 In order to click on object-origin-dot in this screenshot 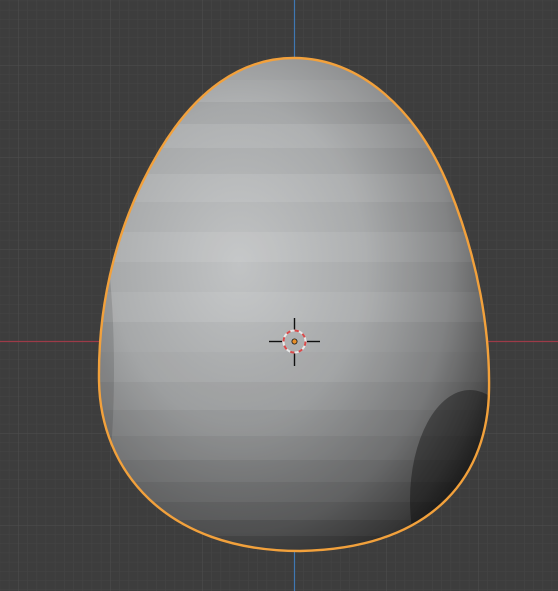, I will do `click(294, 341)`.